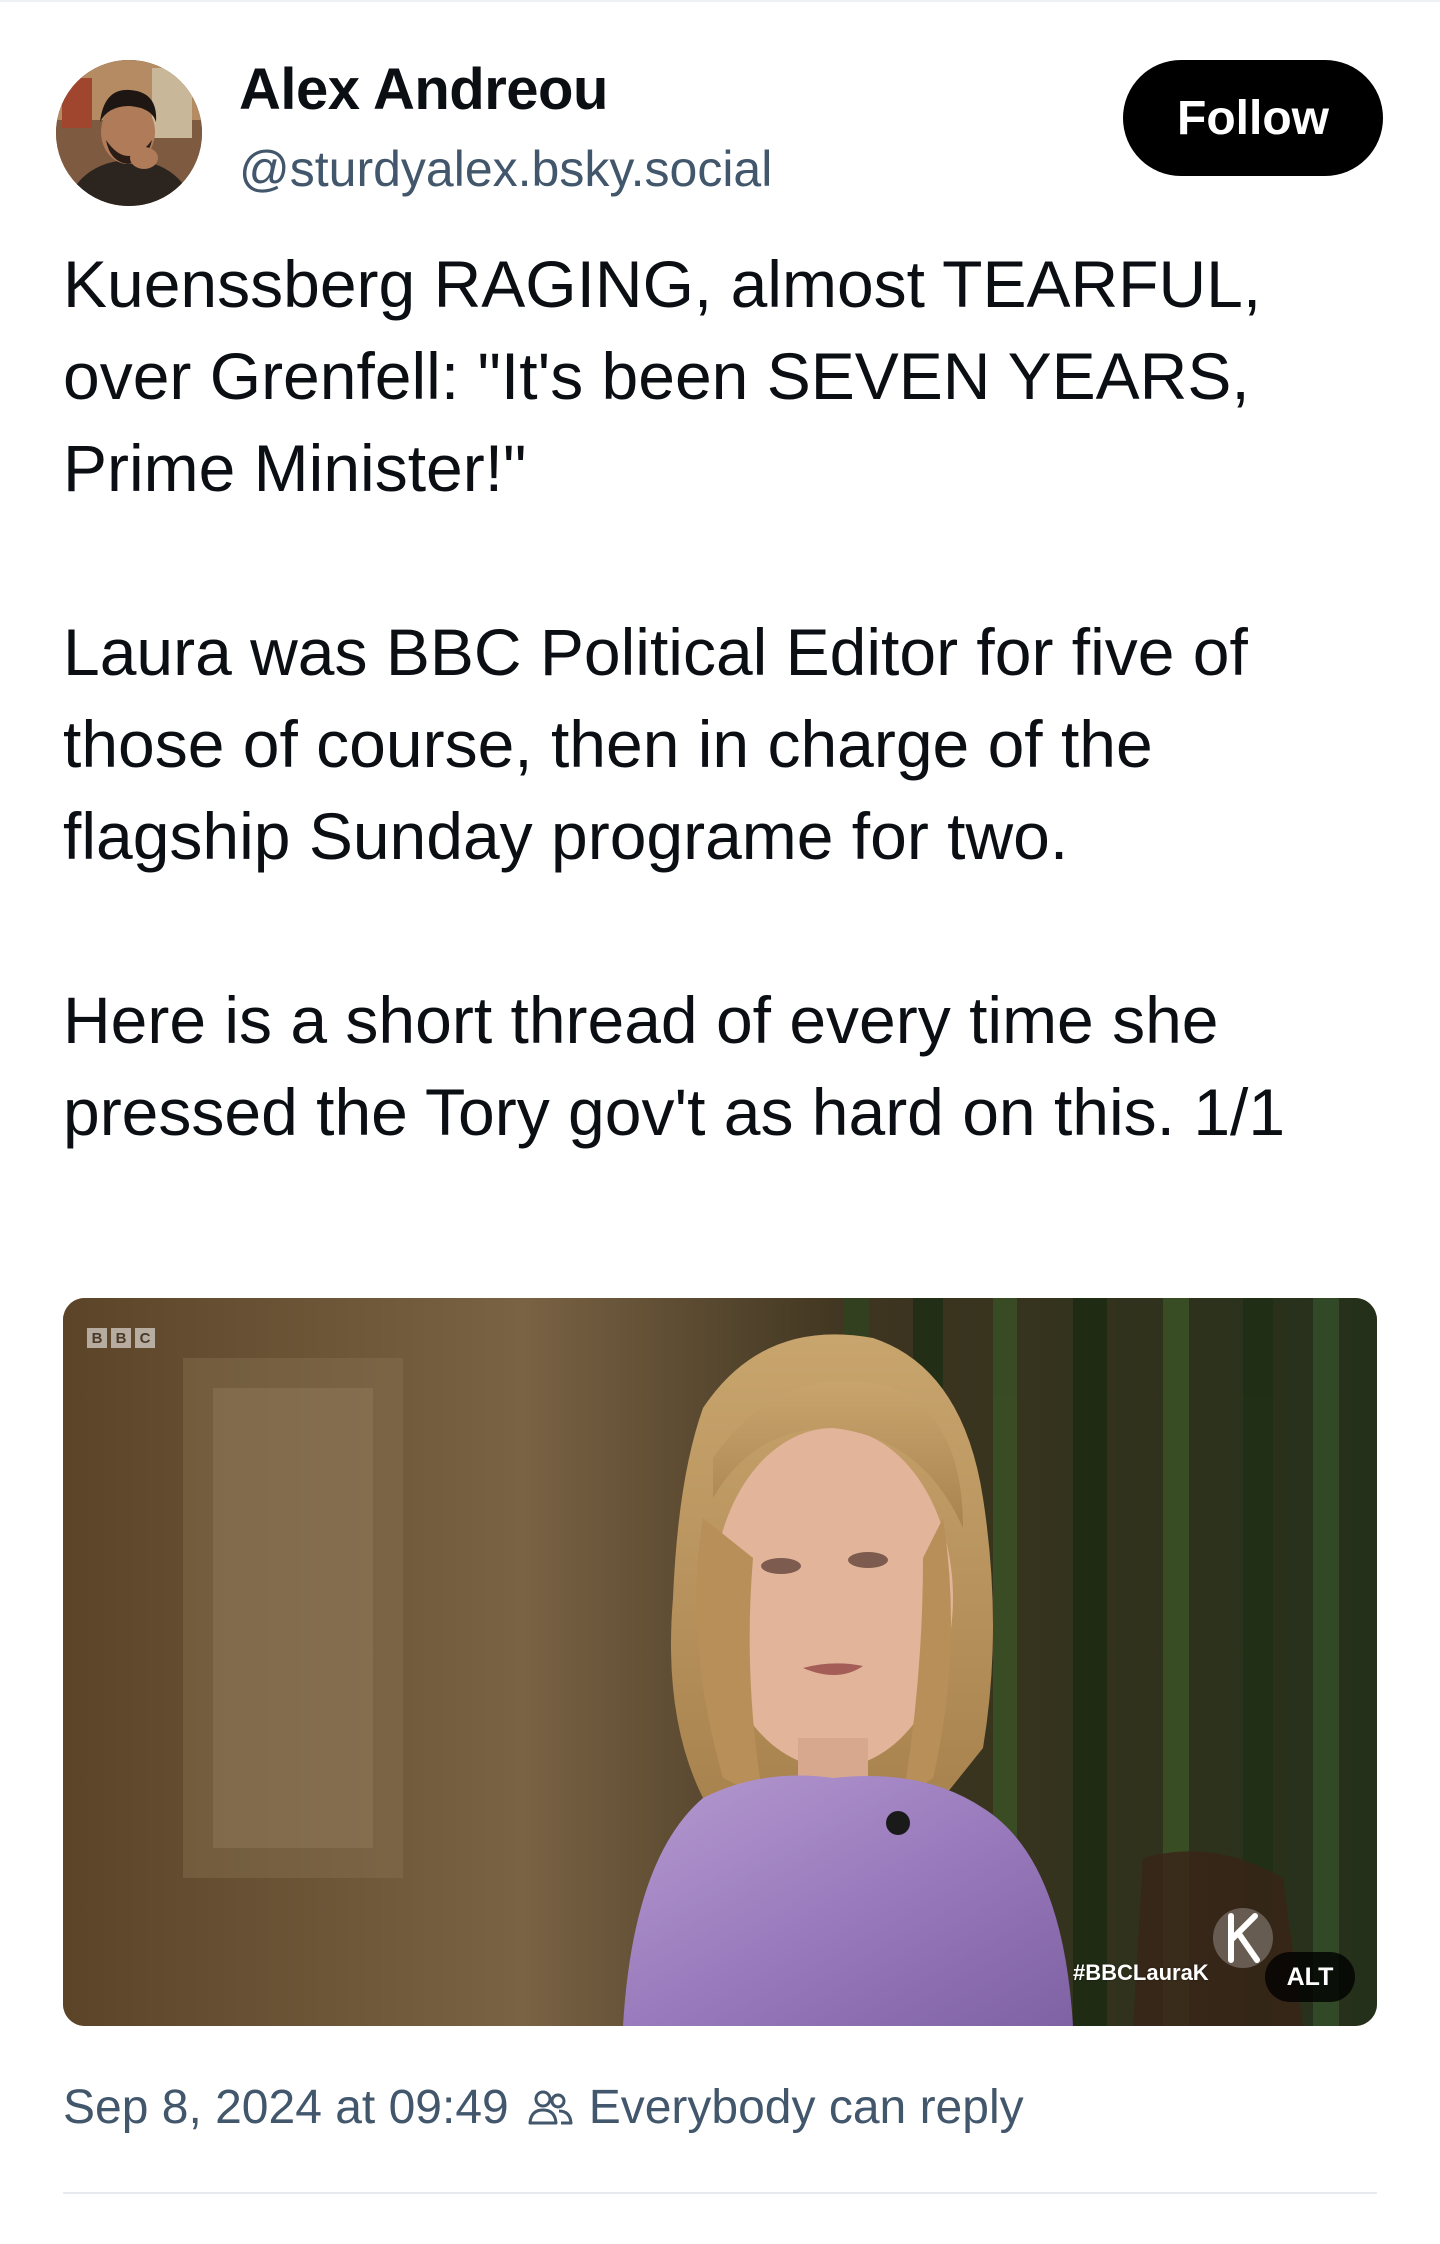 This screenshot has width=1440, height=2244. I want to click on bbc-logo-letter: C, so click(145, 1338).